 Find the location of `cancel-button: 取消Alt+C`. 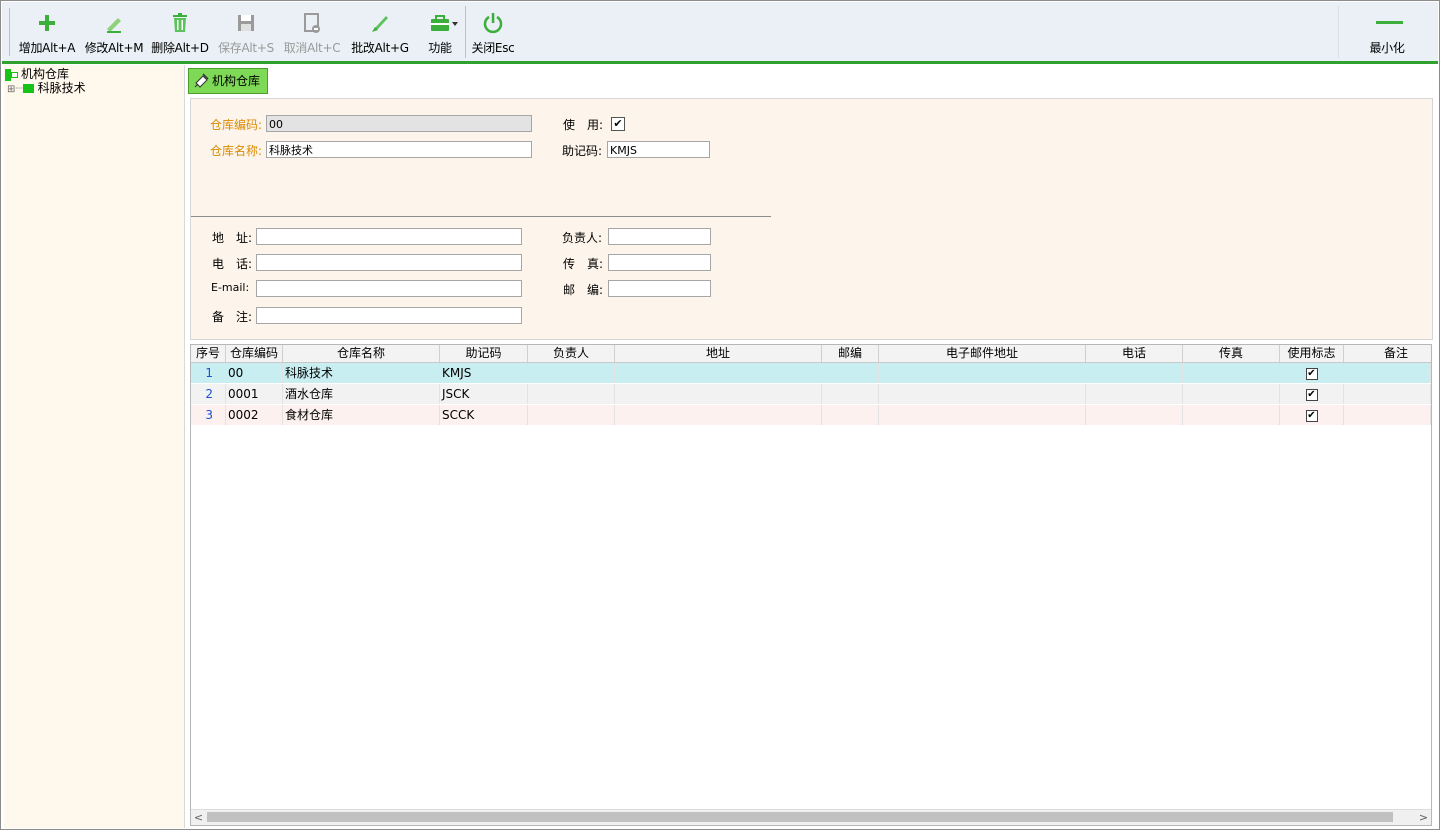

cancel-button: 取消Alt+C is located at coordinates (312, 31).